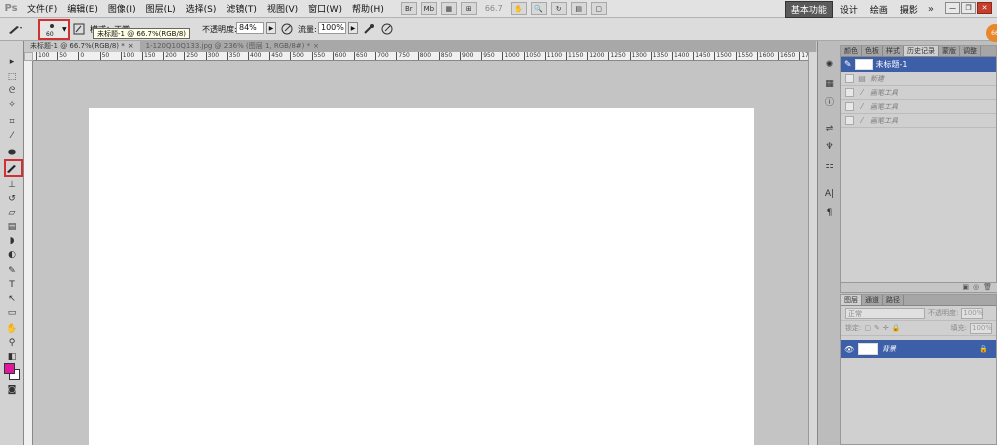 The image size is (997, 445). I want to click on menu-layer: 图层(L), so click(161, 8).